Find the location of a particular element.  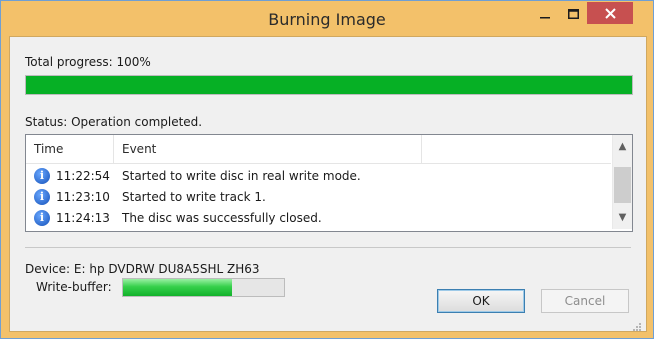

total-progress-fill is located at coordinates (329, 85).